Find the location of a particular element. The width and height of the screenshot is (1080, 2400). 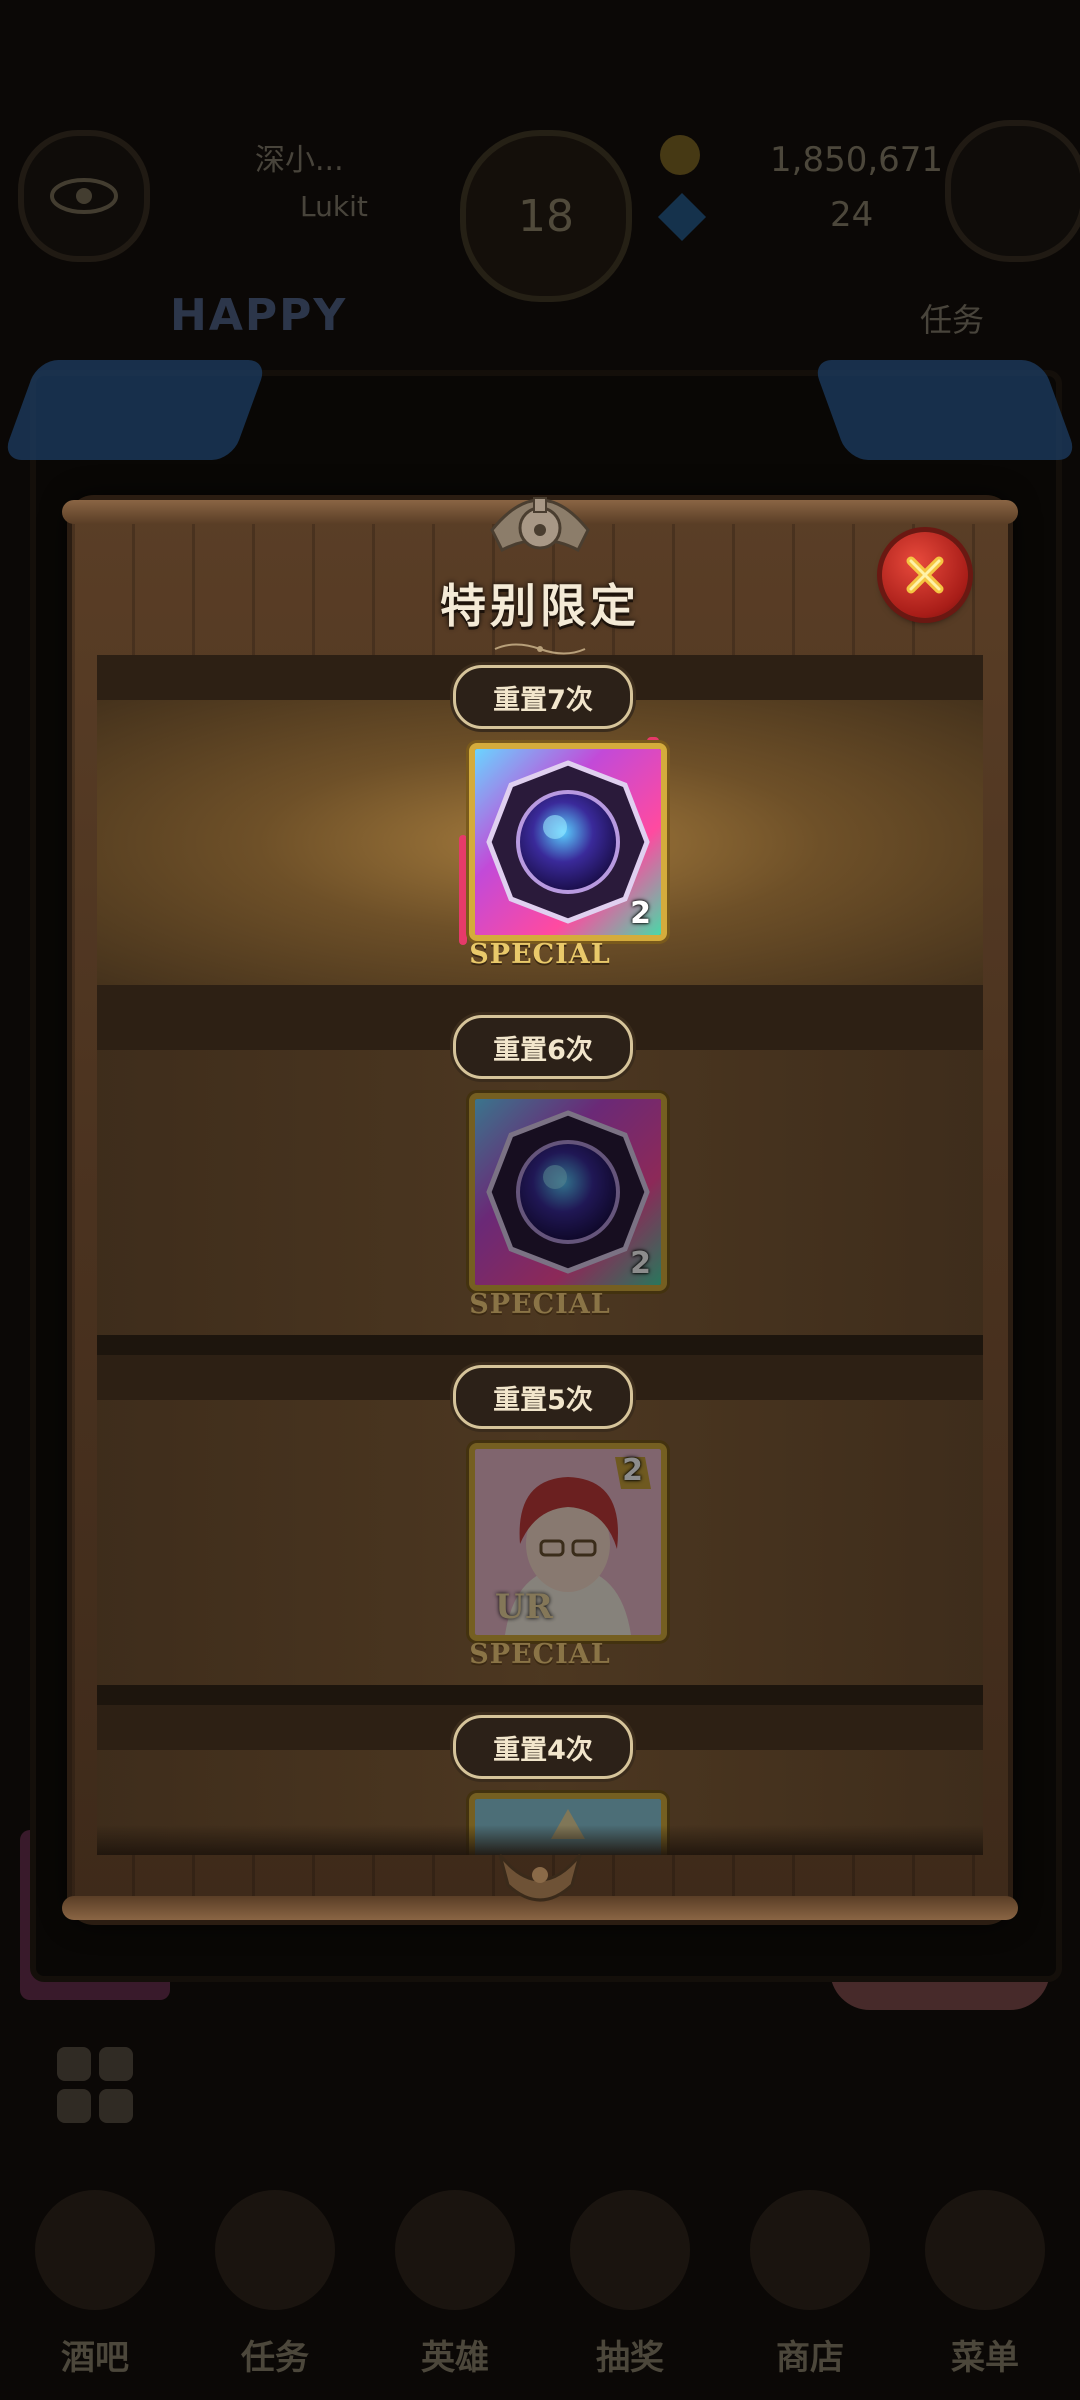

player-subtitle: Lukit is located at coordinates (334, 206).